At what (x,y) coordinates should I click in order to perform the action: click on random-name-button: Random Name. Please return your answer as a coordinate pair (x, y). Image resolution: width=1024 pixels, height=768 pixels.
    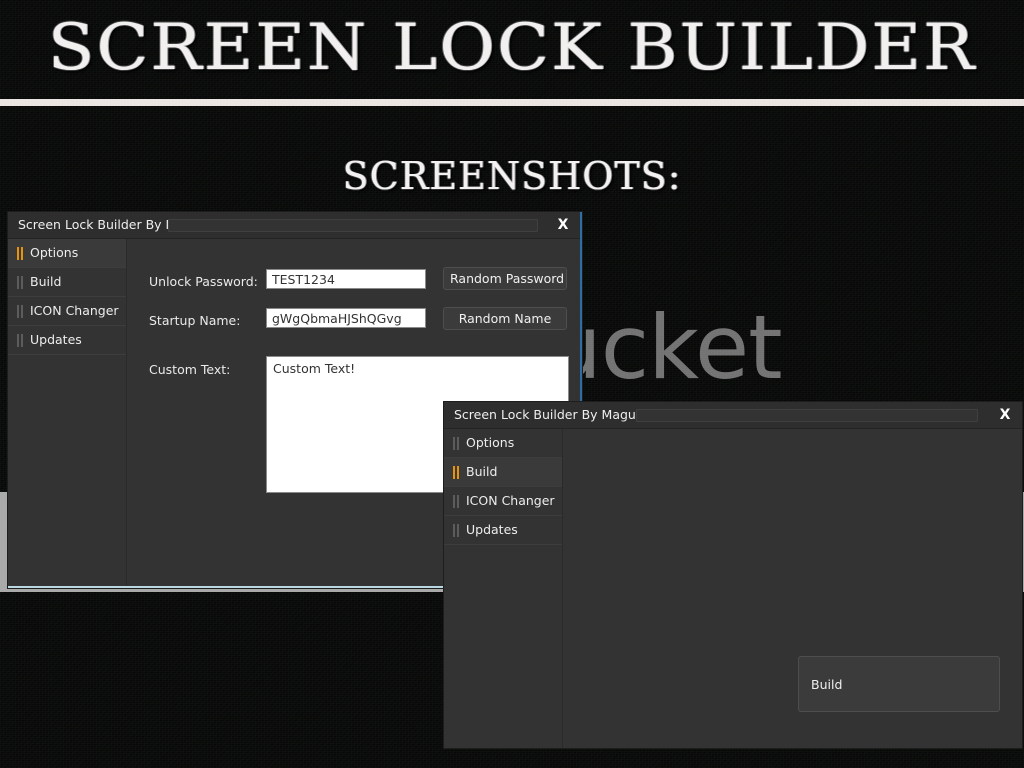
    Looking at the image, I should click on (505, 318).